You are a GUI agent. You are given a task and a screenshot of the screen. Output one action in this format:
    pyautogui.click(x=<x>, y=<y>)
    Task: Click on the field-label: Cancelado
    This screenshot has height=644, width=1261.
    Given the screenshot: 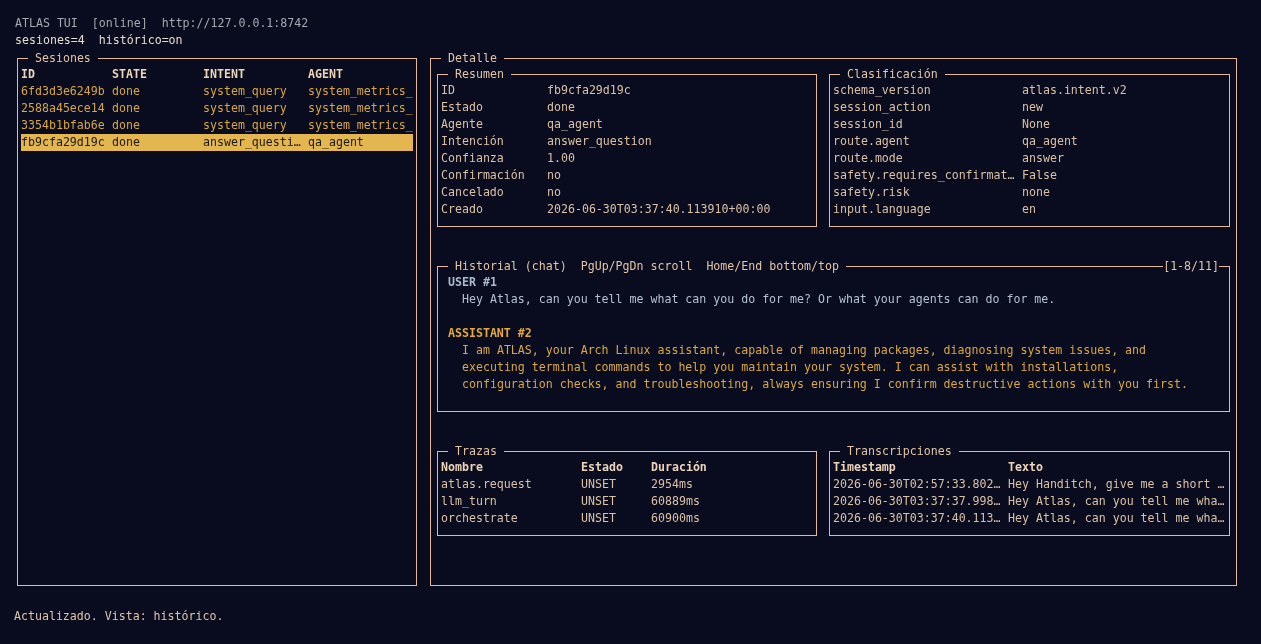 What is the action you would take?
    pyautogui.click(x=473, y=192)
    